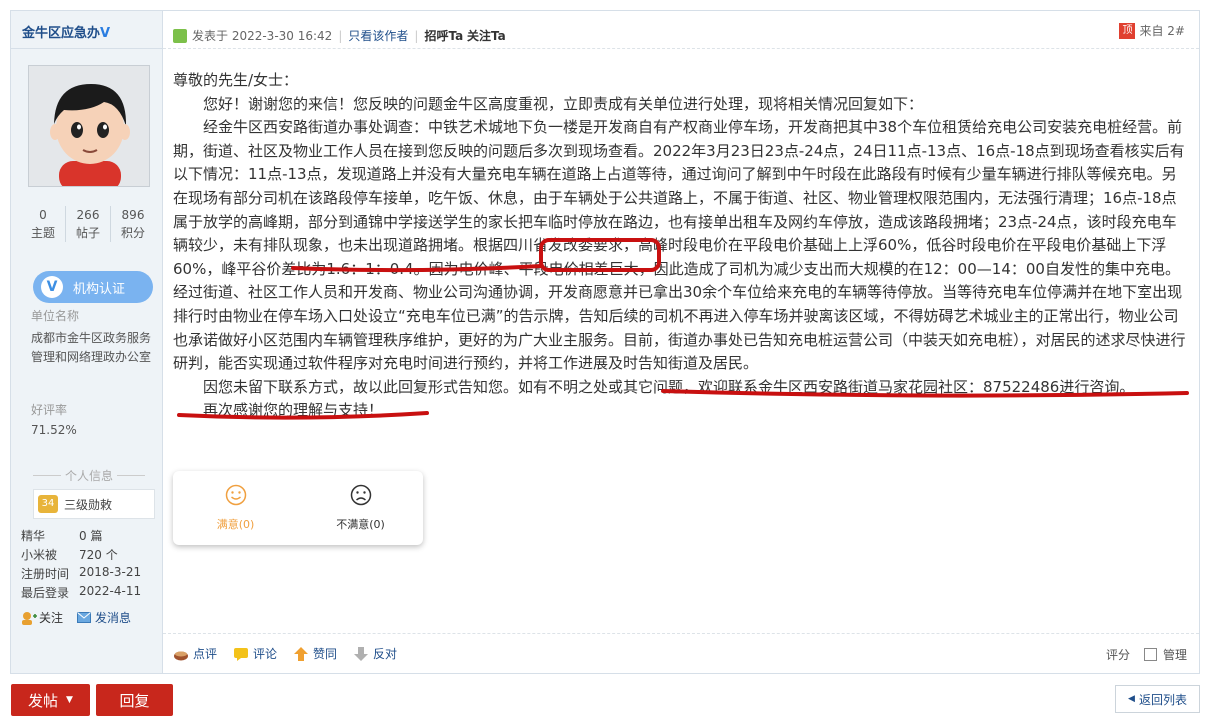 The height and width of the screenshot is (728, 1213). Describe the element at coordinates (1162, 31) in the screenshot. I see `floor-number: 来自 2#` at that location.